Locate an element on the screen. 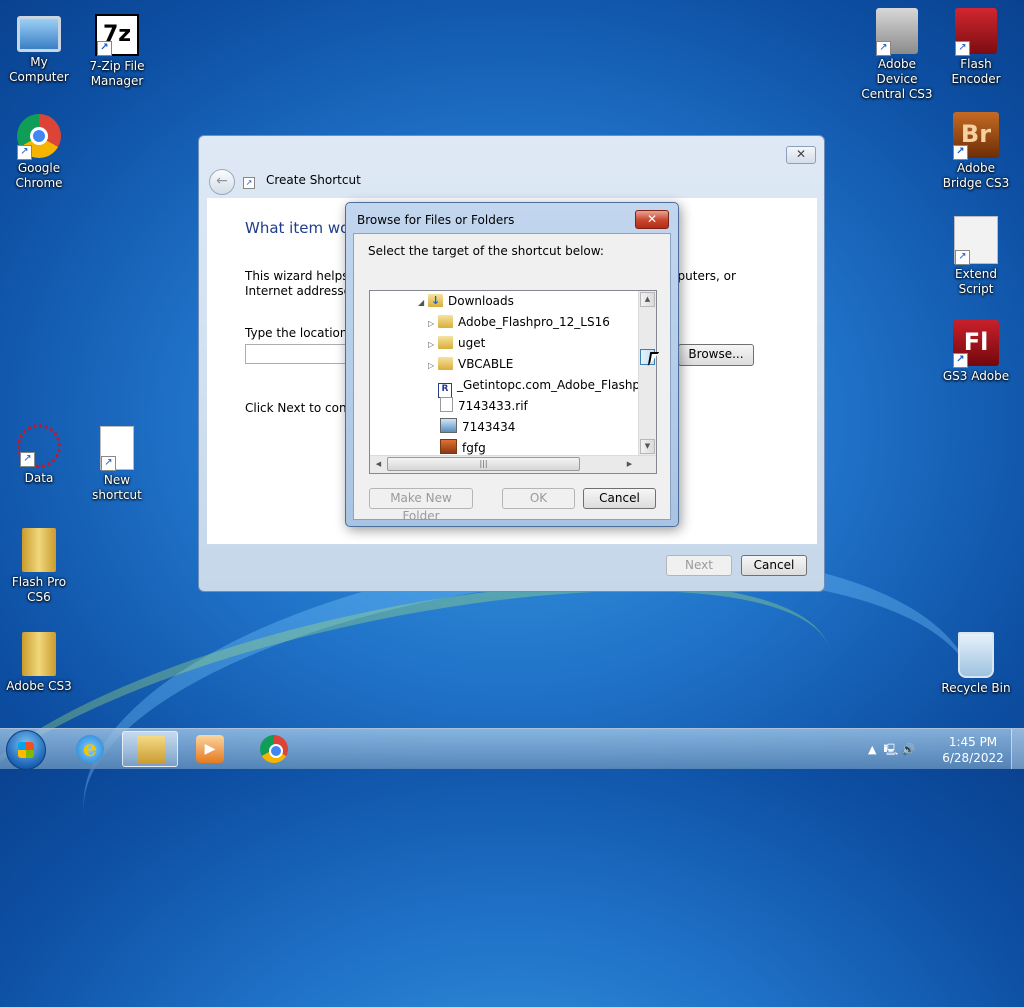 This screenshot has width=1024, height=1007. desktop-icon-adobe-bridge: Br ↗ Adobe Bridge CS3 is located at coordinates (976, 151).